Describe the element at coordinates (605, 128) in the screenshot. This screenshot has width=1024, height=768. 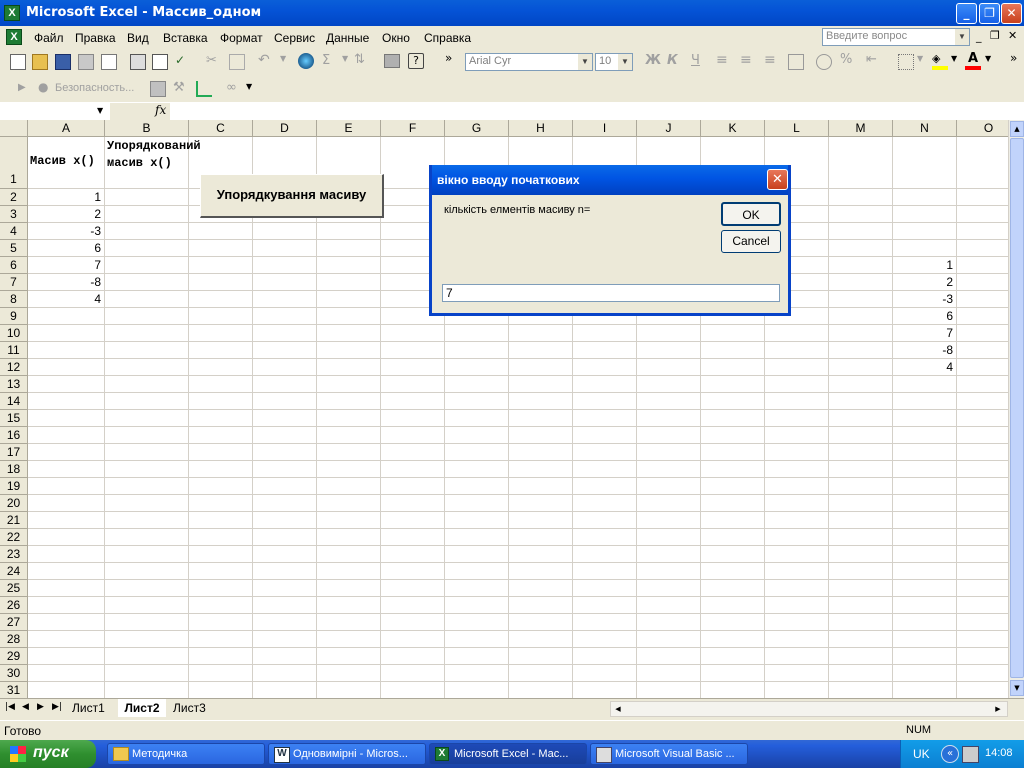
I see `column-header-i: I` at that location.